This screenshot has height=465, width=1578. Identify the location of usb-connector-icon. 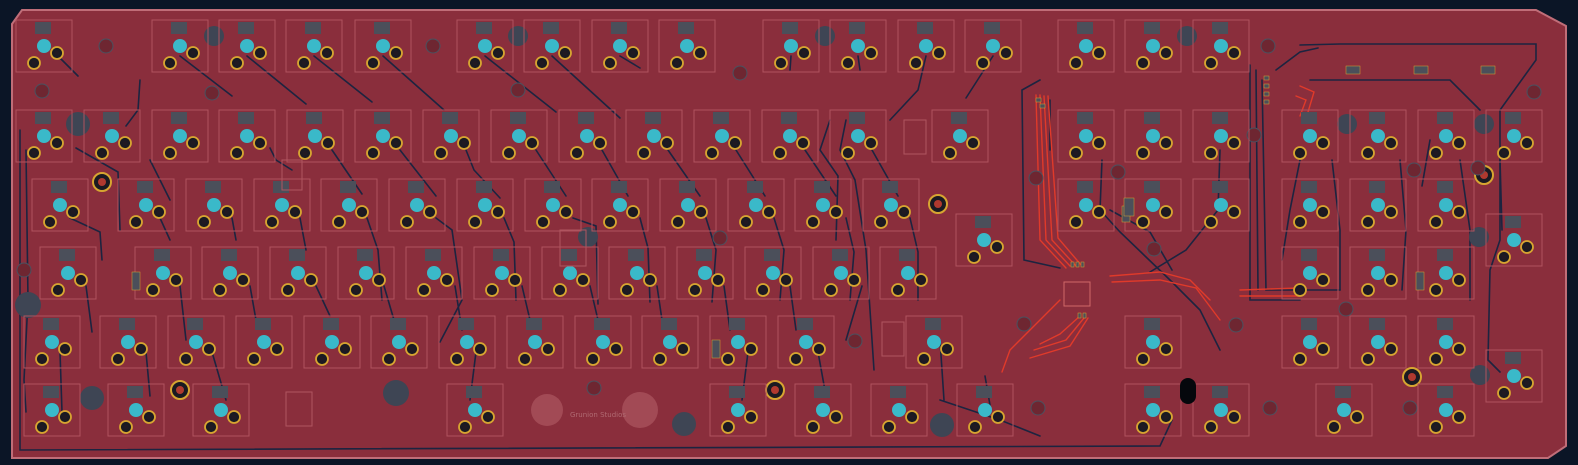
(1188, 391).